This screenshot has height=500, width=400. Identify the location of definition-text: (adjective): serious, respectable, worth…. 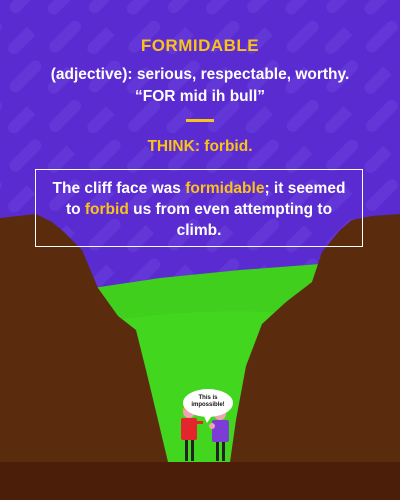
(200, 74).